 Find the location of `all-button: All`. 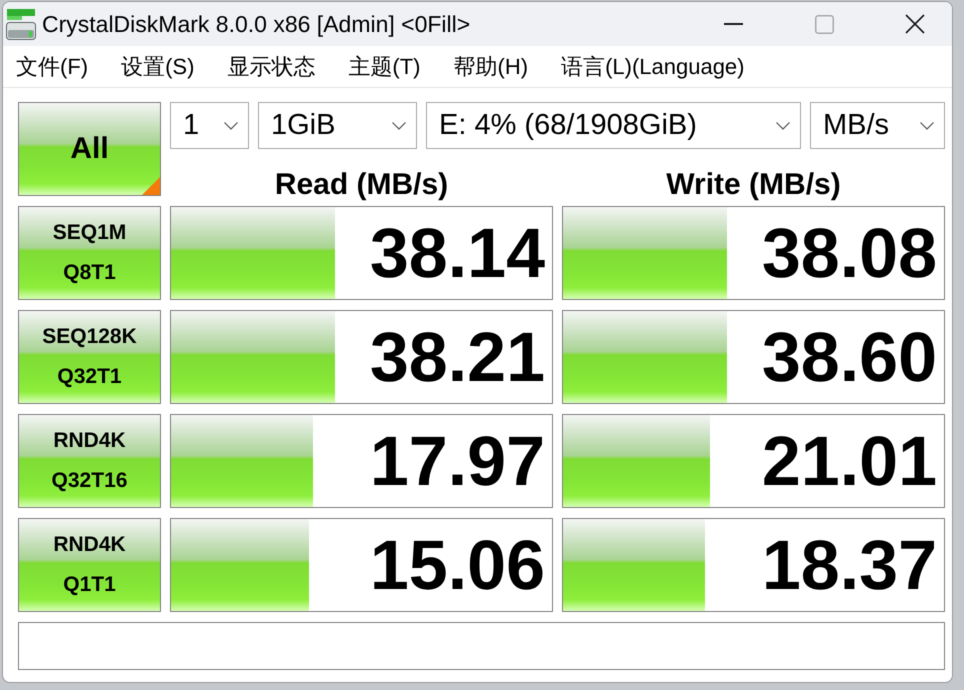

all-button: All is located at coordinates (89, 149).